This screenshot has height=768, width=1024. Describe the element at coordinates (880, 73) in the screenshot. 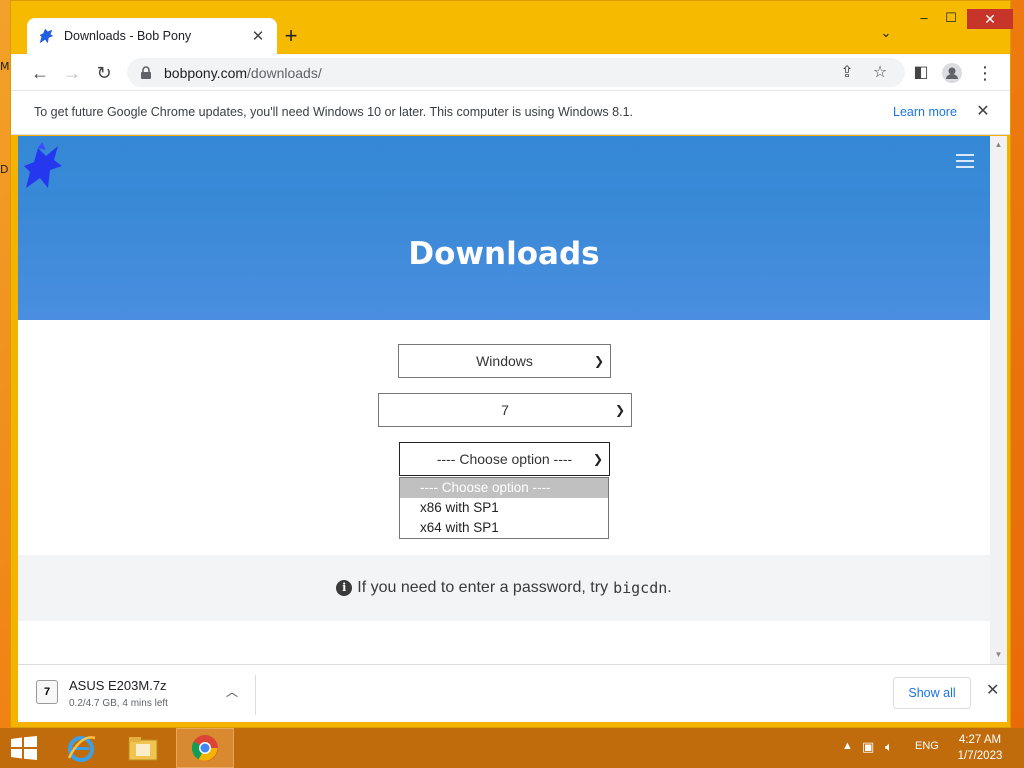

I see `bookmark-star-icon: ☆` at that location.